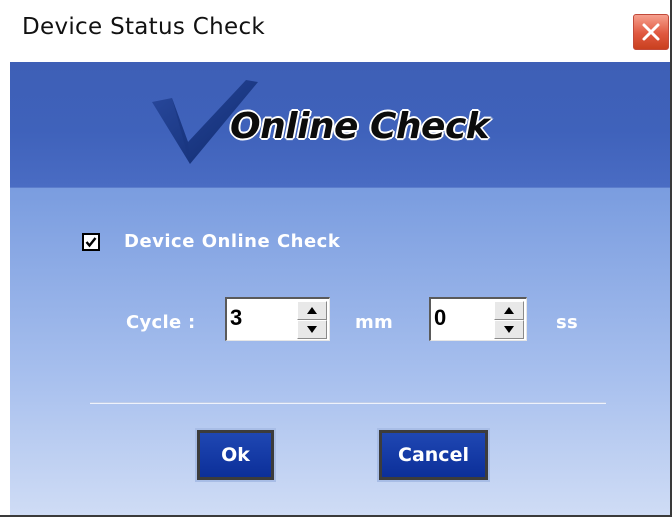 Image resolution: width=672 pixels, height=517 pixels. I want to click on seconds-up-button, so click(509, 310).